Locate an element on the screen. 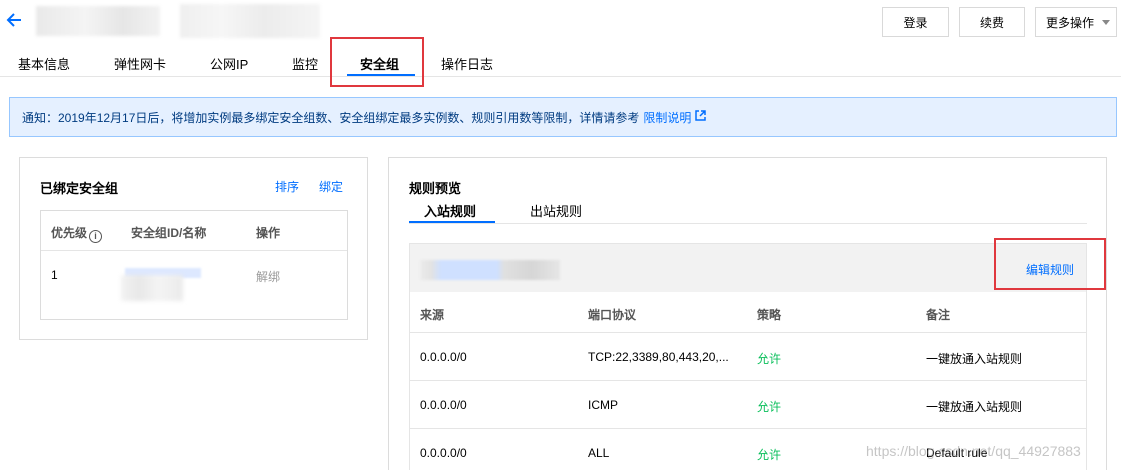 The image size is (1121, 470). row-priority: 1 is located at coordinates (54, 275).